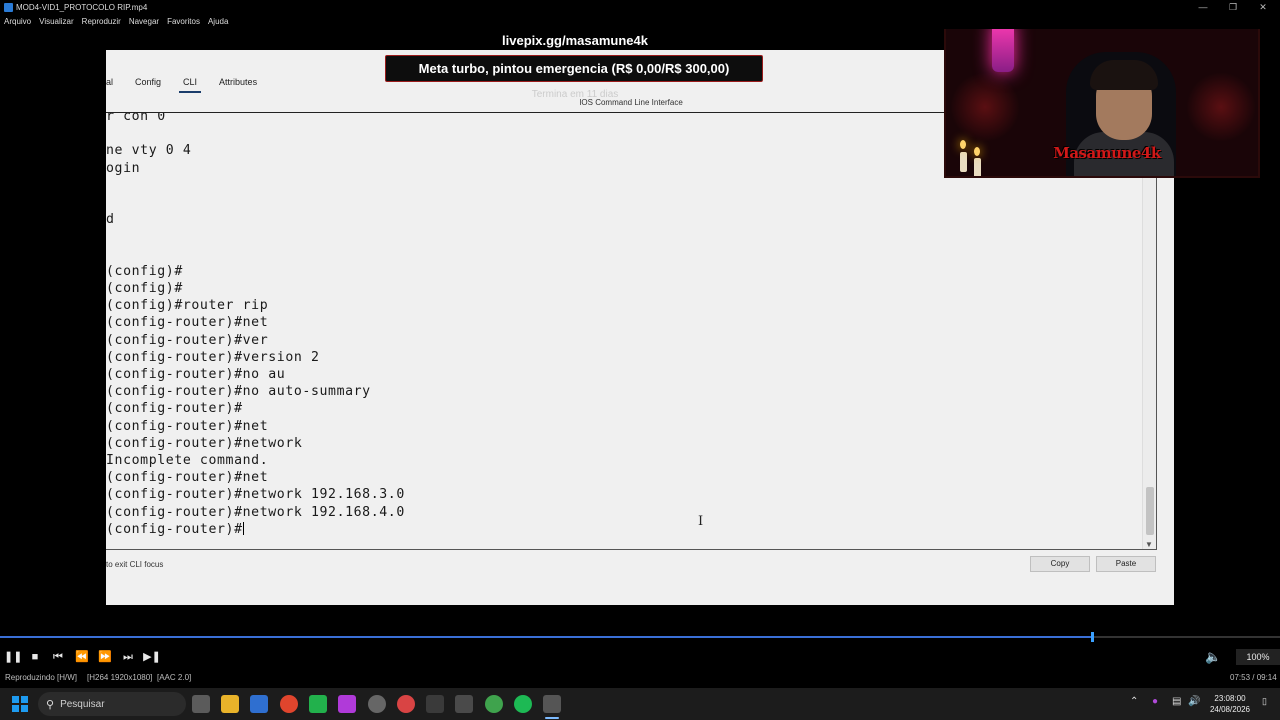 The width and height of the screenshot is (1280, 720). I want to click on windows-start-icon, so click(20, 704).